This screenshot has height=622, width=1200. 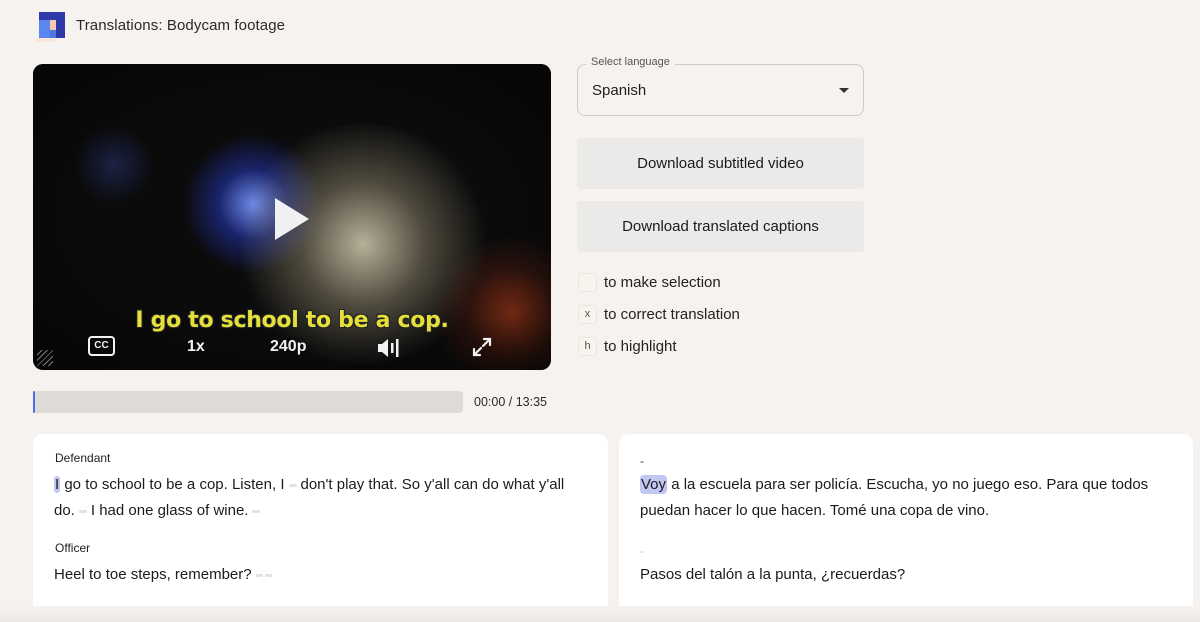 I want to click on app-header: Translations: Bodycam footage, so click(x=161, y=26).